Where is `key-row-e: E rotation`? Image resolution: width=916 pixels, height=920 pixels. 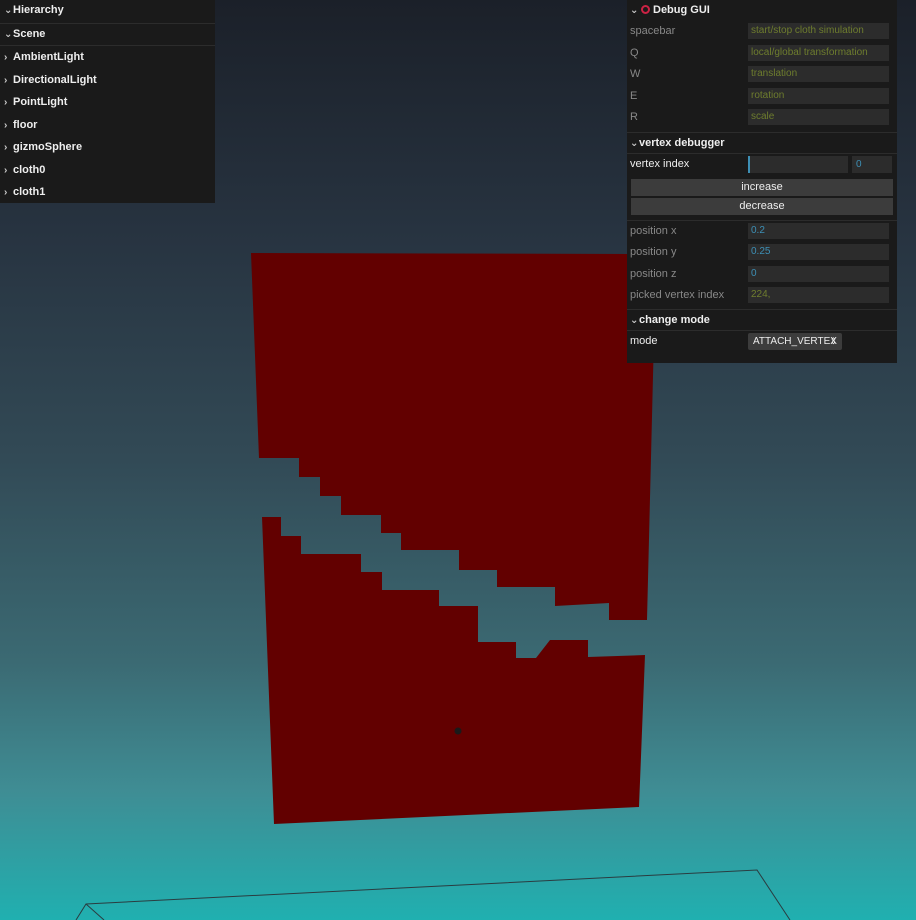
key-row-e: E rotation is located at coordinates (762, 97).